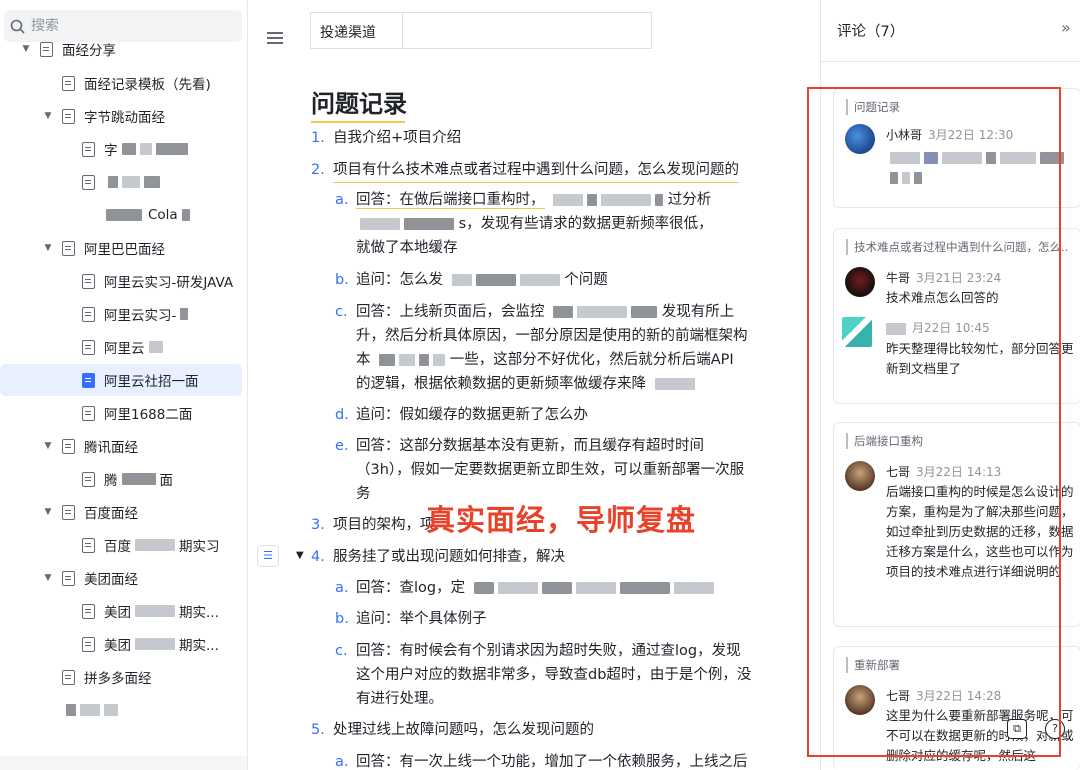 The width and height of the screenshot is (1080, 770). Describe the element at coordinates (107, 677) in the screenshot. I see `tree-item-pinduoduo: 拼多多面经` at that location.